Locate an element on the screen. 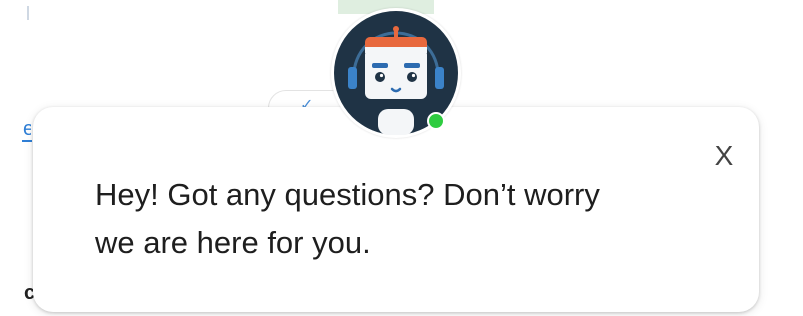  greeting-message-line-2: we are here for you. is located at coordinates (233, 242).